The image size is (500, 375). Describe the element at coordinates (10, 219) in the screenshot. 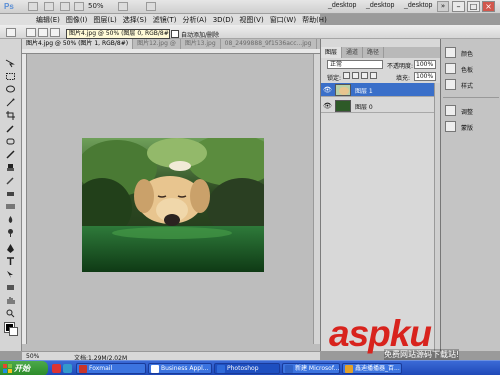

I see `blur-tool-icon` at that location.